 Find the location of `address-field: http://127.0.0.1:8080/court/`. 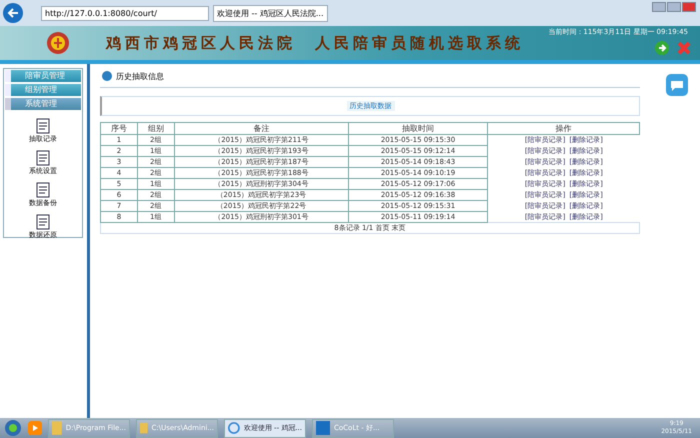

address-field: http://127.0.0.1:8080/court/ is located at coordinates (125, 13).